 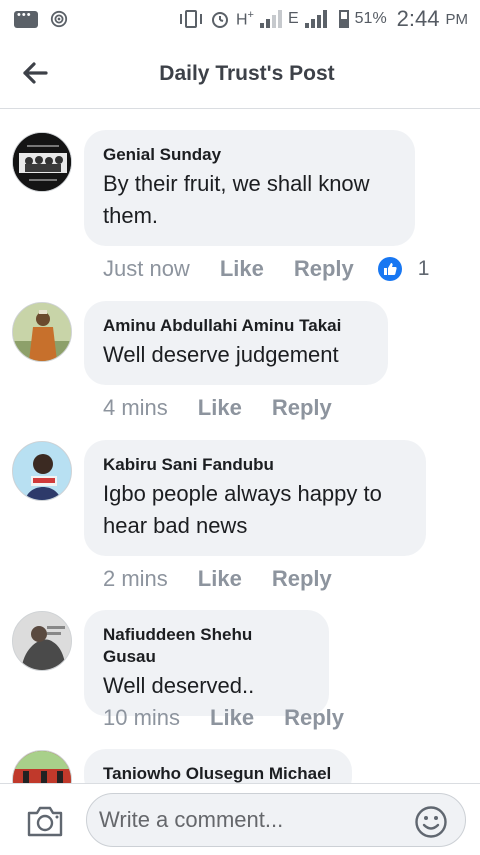 What do you see at coordinates (247, 73) in the screenshot?
I see `page-title: Daily Trust's Post` at bounding box center [247, 73].